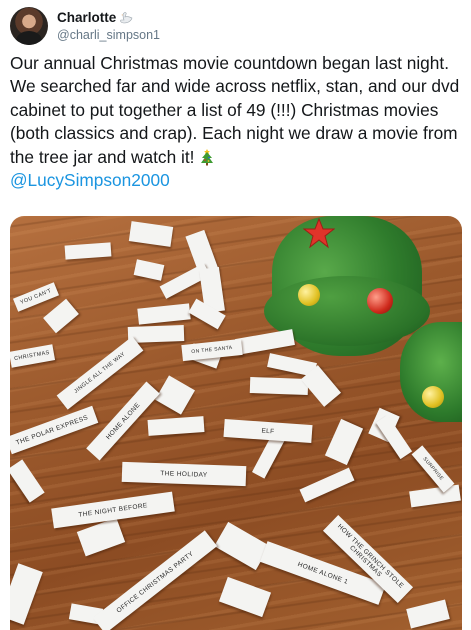 The height and width of the screenshot is (630, 471). I want to click on movie-slip: SURPRISE, so click(433, 469).